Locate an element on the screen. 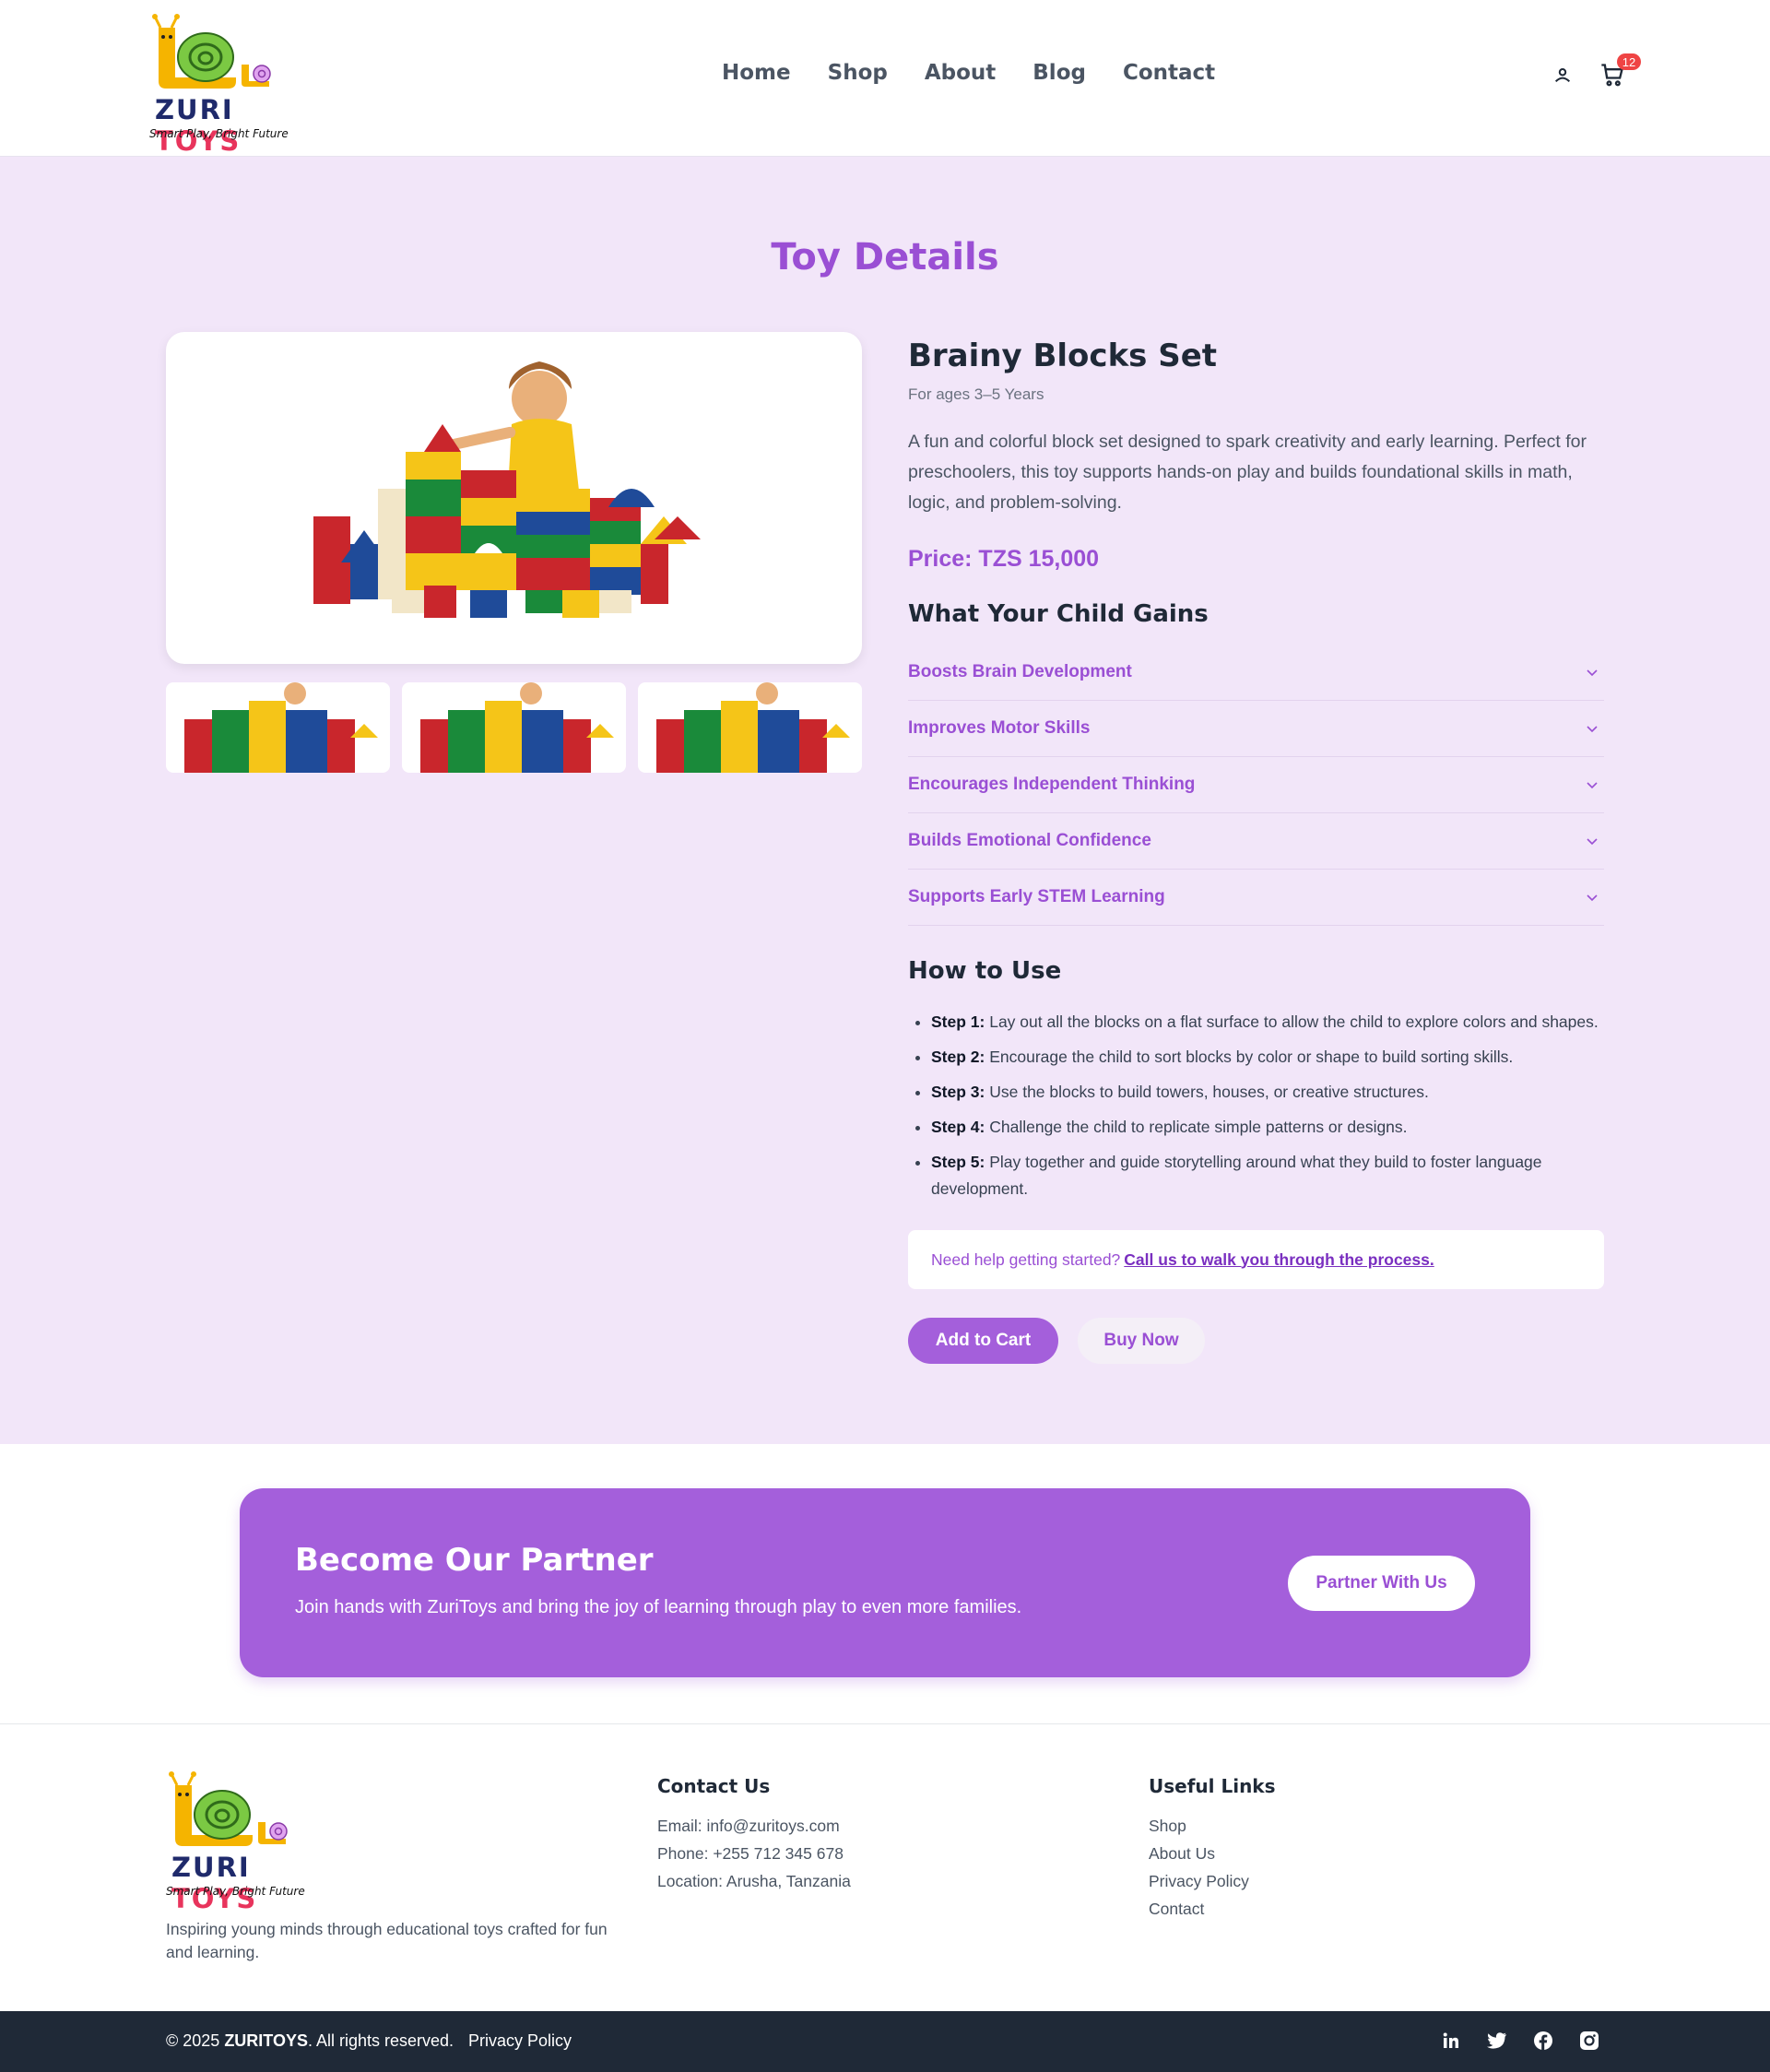  page-title: Toy Details is located at coordinates (885, 257).